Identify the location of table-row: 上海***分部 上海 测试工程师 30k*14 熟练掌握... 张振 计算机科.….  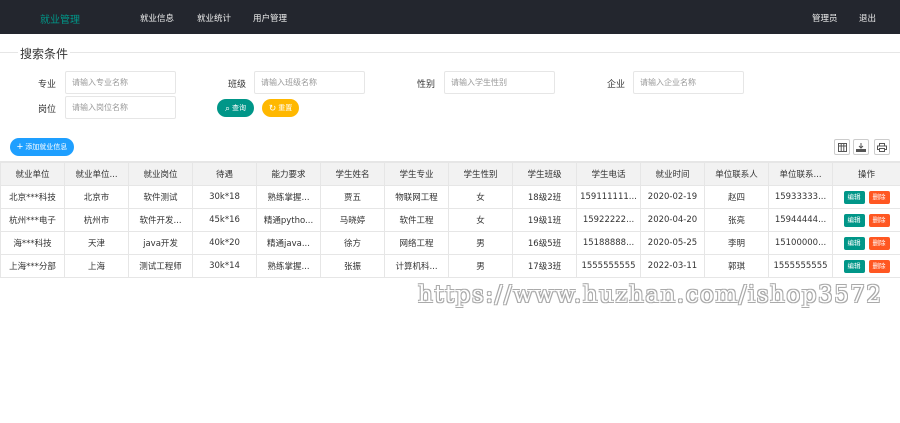
(450, 266).